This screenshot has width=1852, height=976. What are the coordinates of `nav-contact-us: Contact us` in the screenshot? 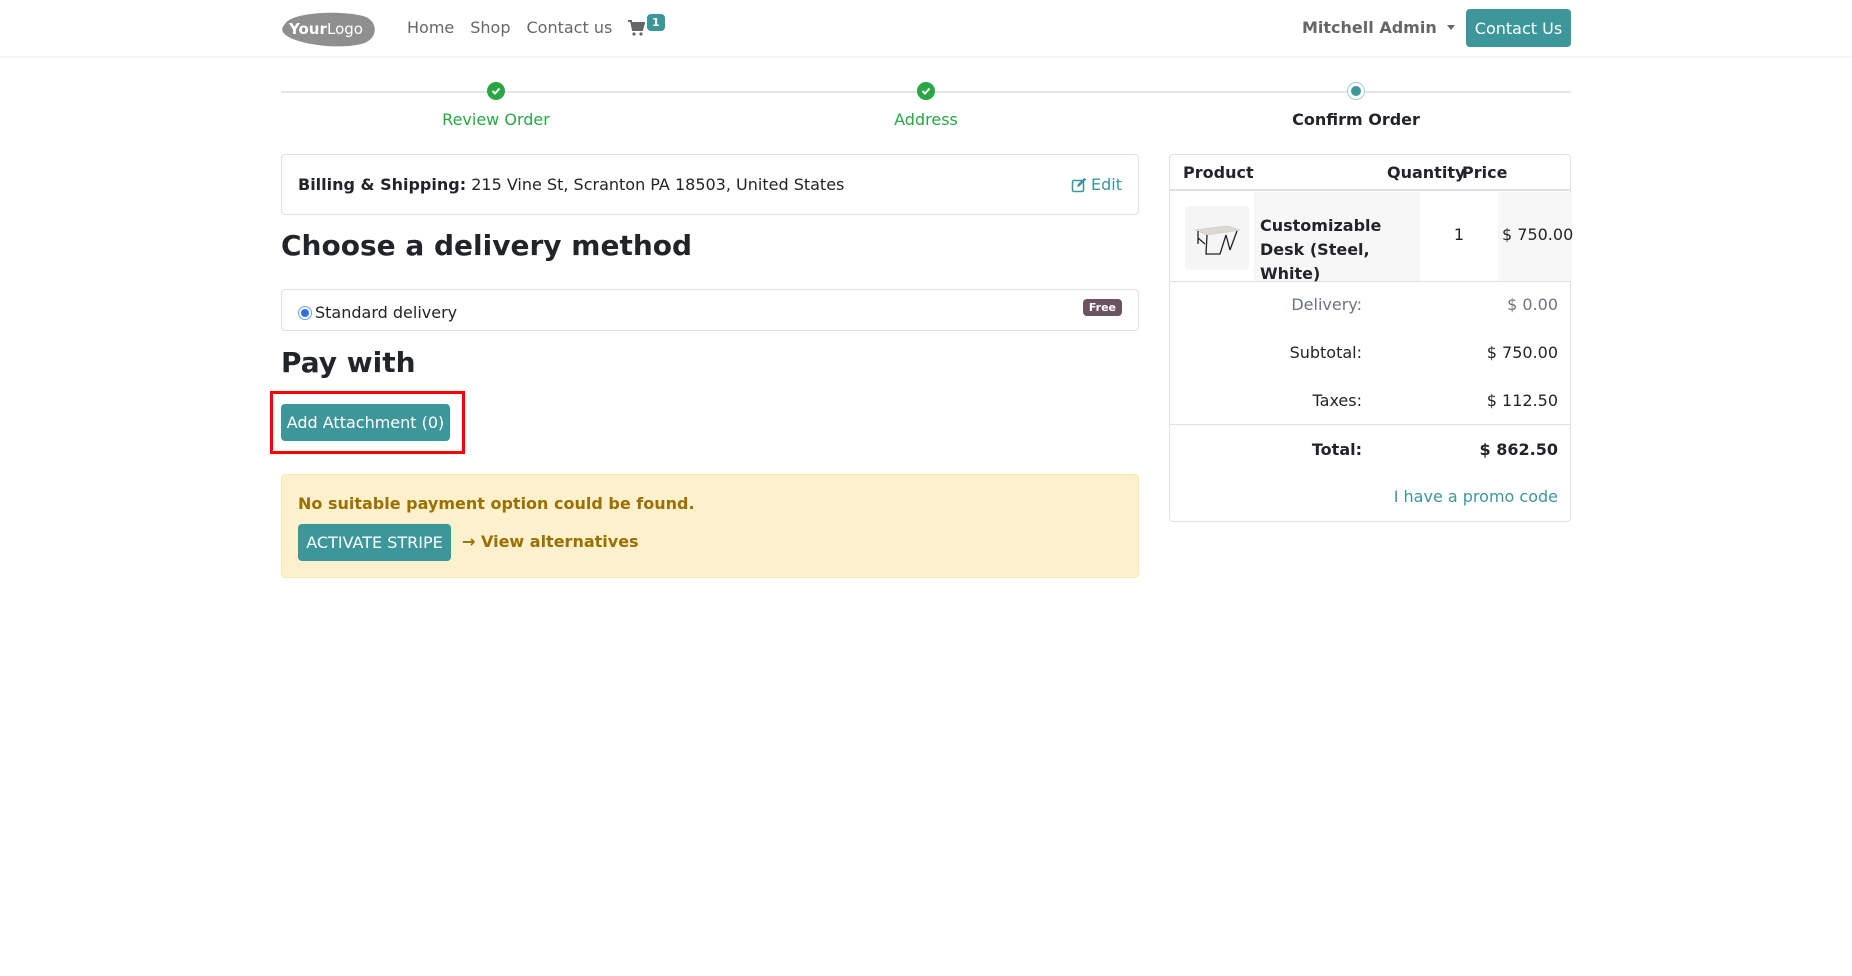 It's located at (570, 27).